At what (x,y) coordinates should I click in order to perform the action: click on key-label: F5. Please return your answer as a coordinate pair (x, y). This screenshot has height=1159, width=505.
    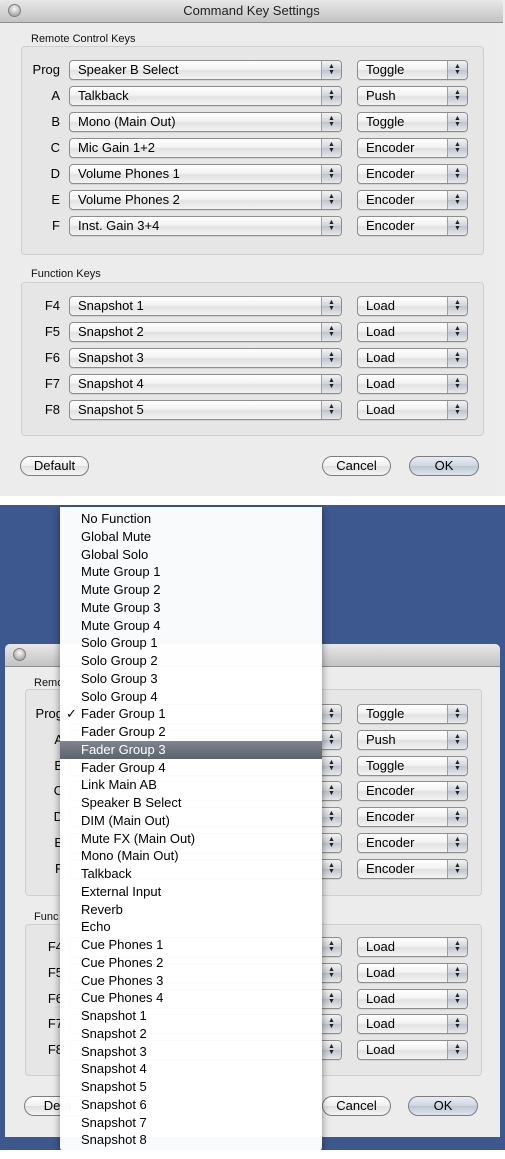
    Looking at the image, I should click on (52, 331).